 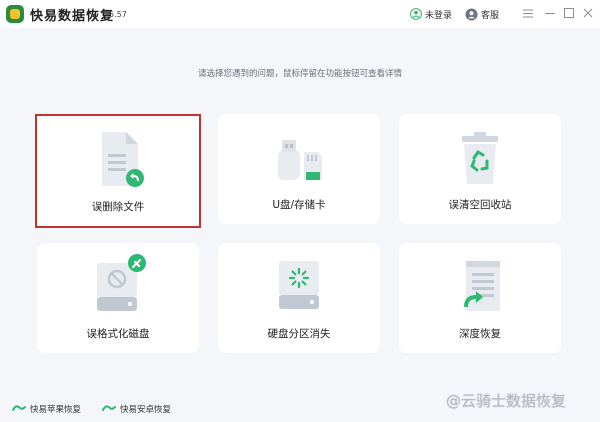 I want to click on card-deleted-files: 误删除文件, so click(x=118, y=171).